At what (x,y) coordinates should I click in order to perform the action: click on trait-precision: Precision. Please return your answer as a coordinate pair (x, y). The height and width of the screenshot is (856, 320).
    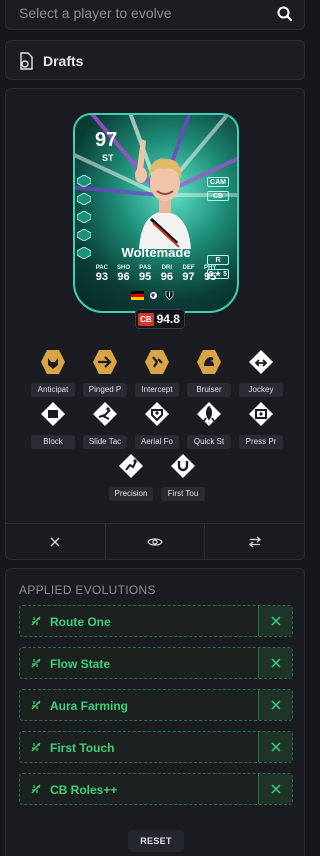
    Looking at the image, I should click on (131, 477).